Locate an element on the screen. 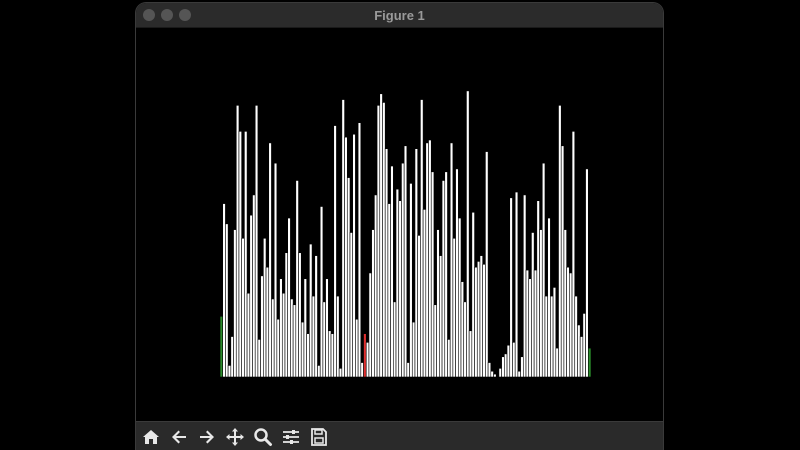 This screenshot has height=450, width=800. save-icon is located at coordinates (319, 437).